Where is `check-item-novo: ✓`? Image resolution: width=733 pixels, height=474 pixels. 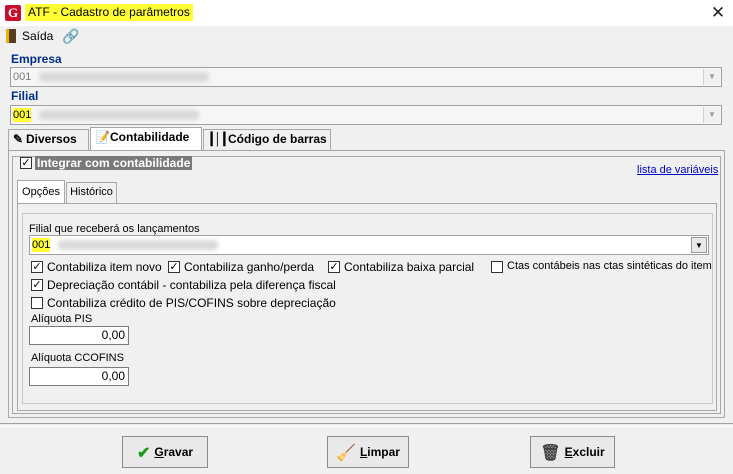 check-item-novo: ✓ is located at coordinates (37, 267).